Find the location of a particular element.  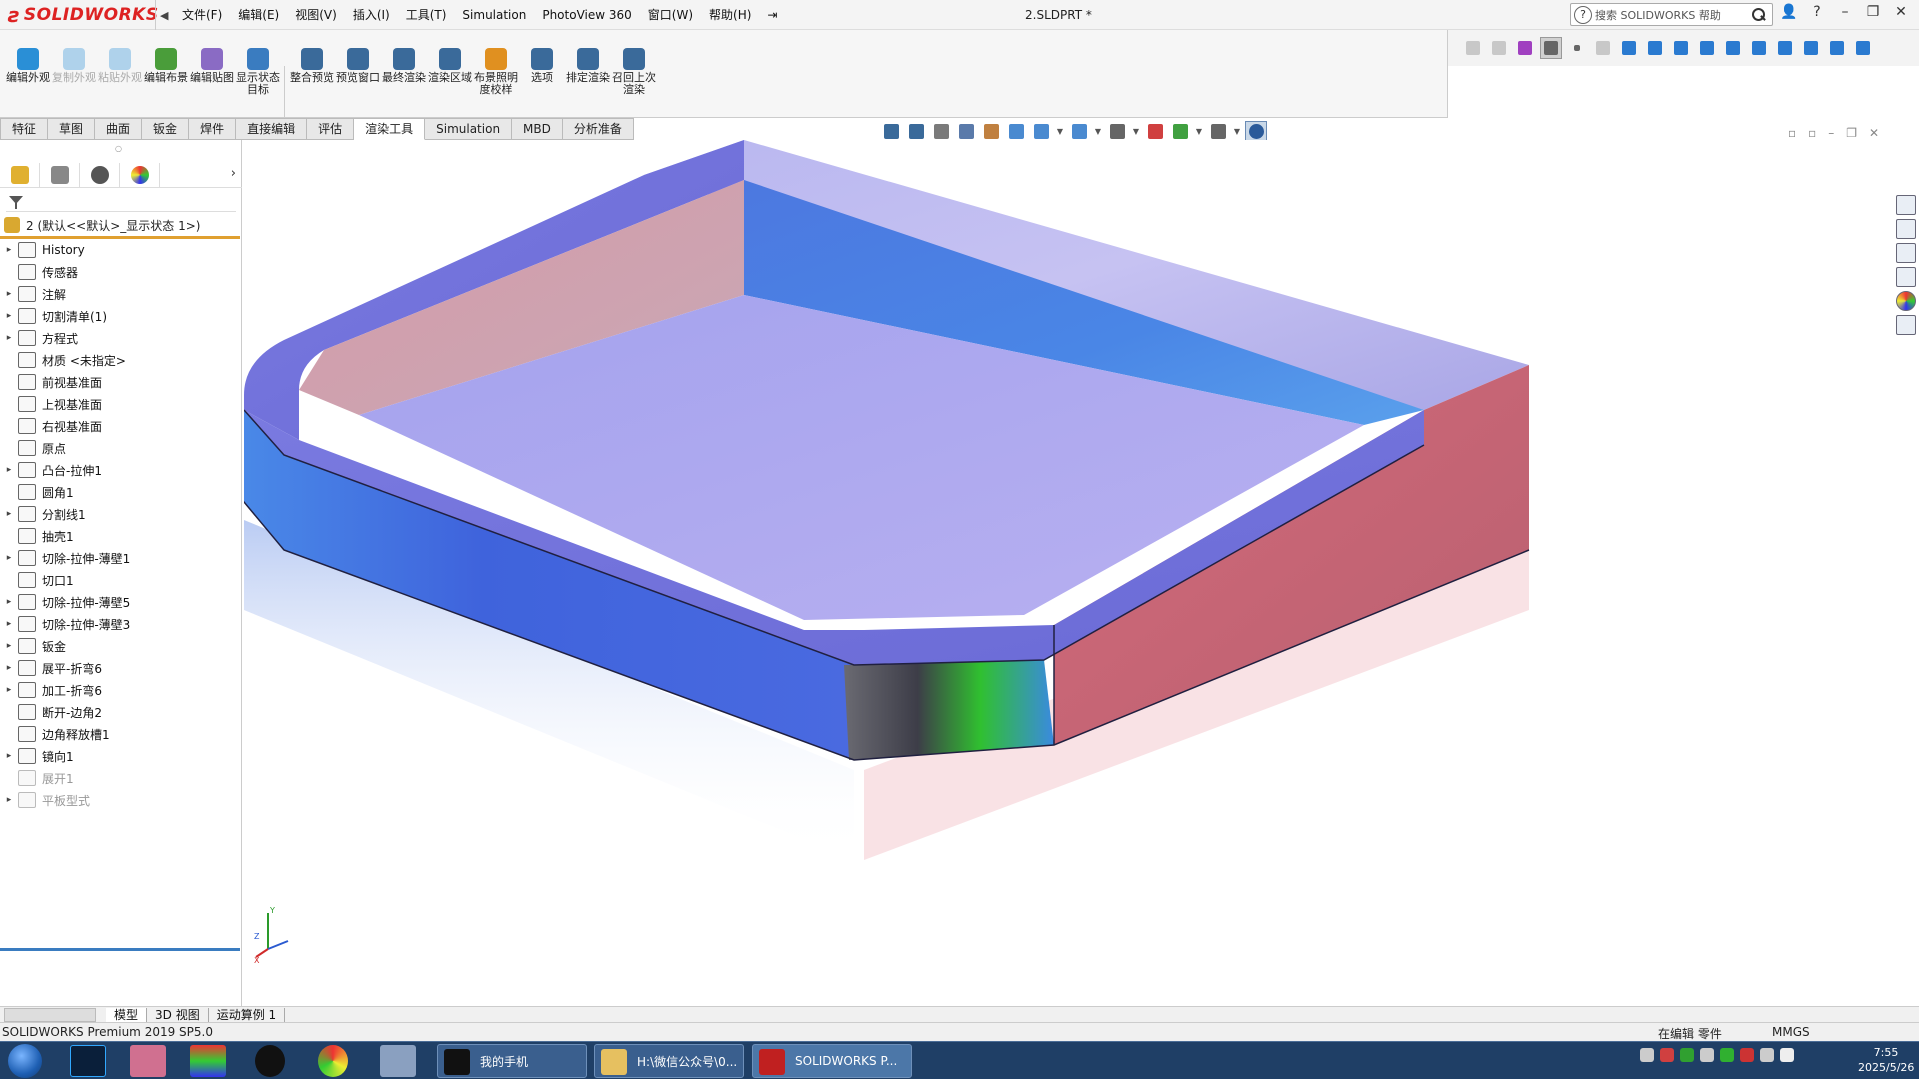

smart-select-icon is located at coordinates (1603, 48).